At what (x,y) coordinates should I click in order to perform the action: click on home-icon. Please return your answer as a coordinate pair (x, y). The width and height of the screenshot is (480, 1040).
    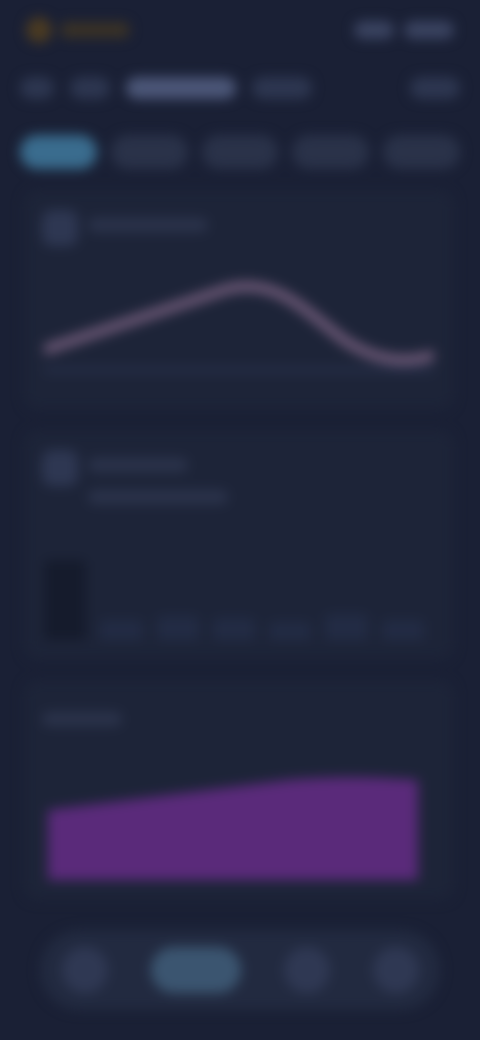
    Looking at the image, I should click on (84, 970).